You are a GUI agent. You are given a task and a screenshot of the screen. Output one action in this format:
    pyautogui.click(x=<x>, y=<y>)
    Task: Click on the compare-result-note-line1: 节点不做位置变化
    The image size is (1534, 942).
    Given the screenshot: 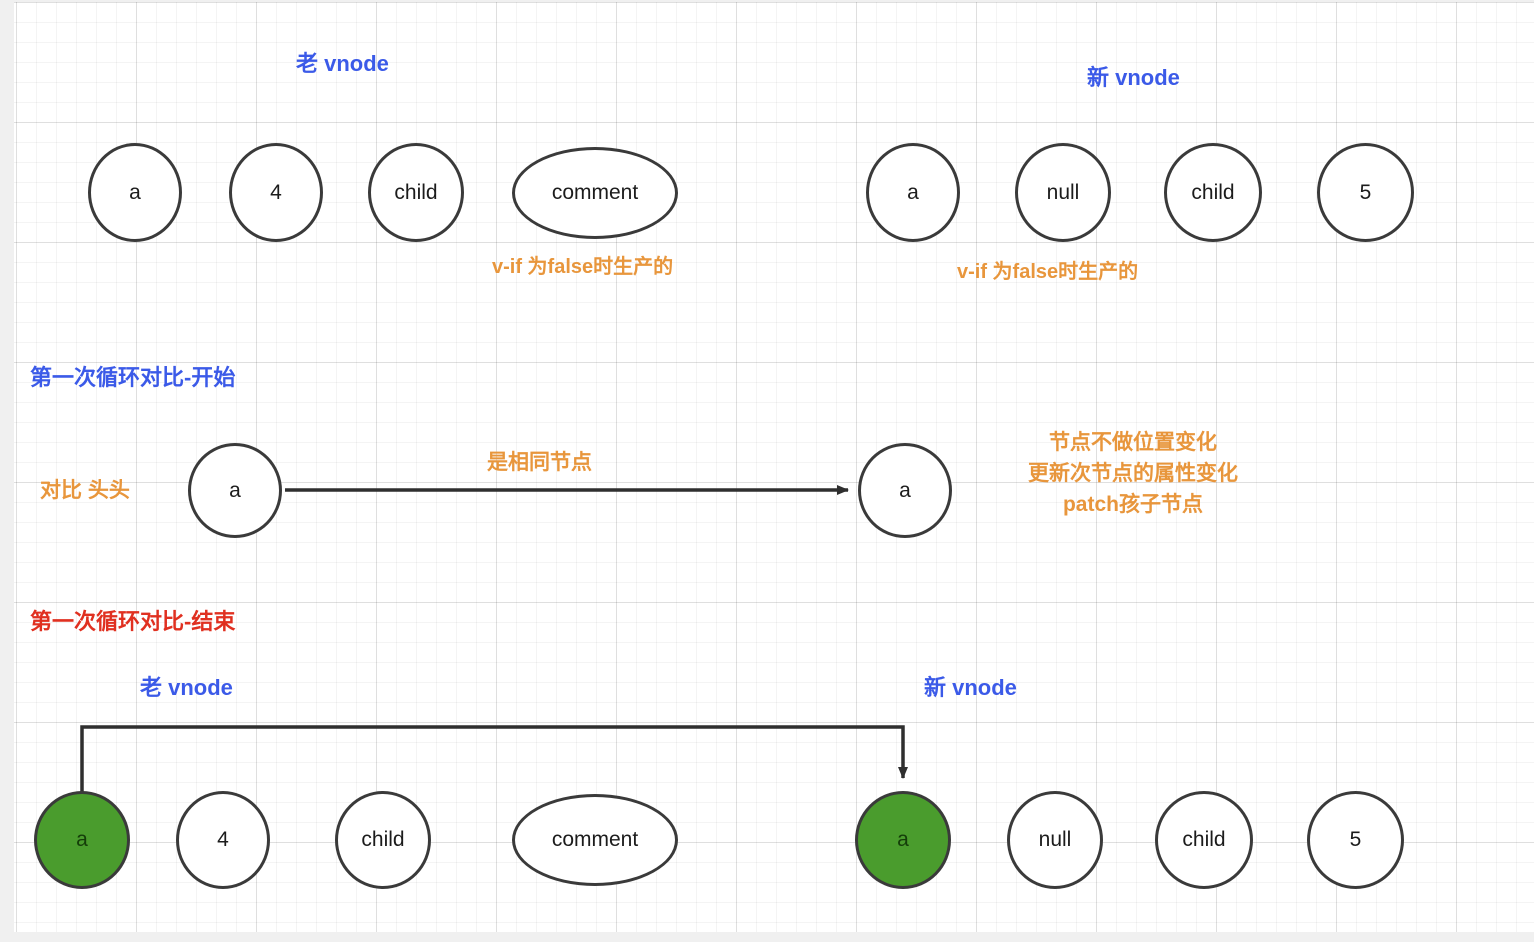 What is the action you would take?
    pyautogui.click(x=1133, y=442)
    